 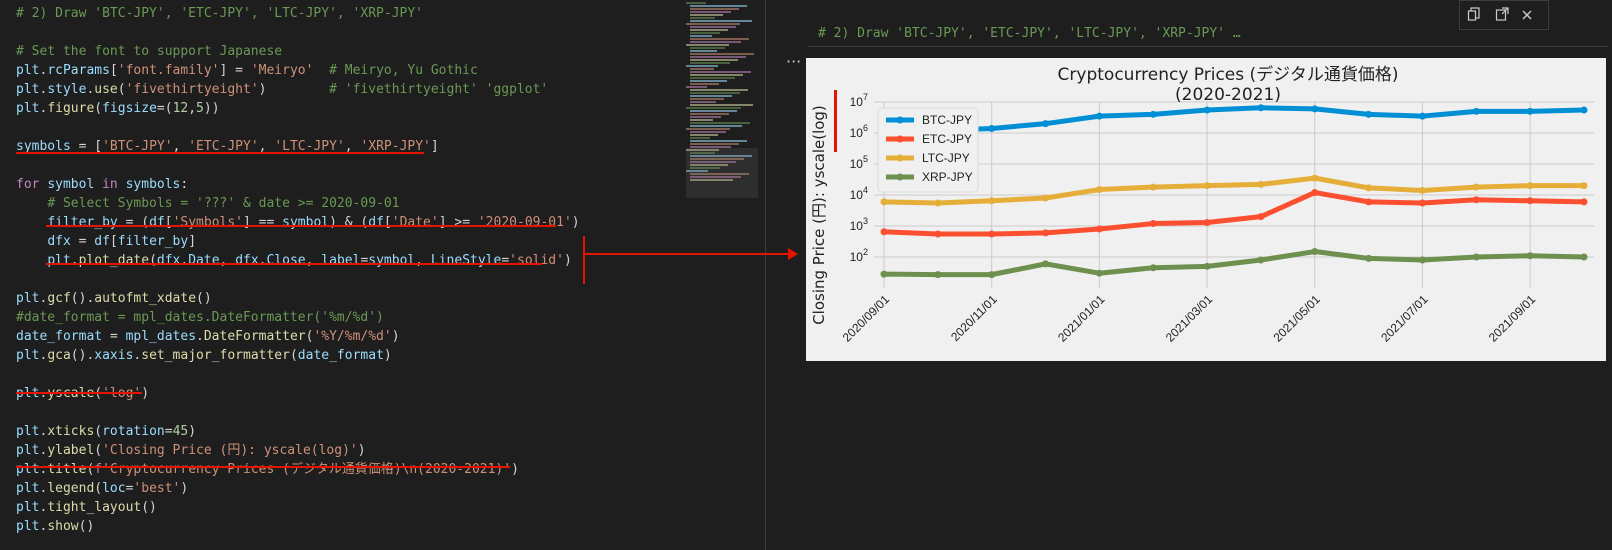 I want to click on minimap-slider, so click(x=722, y=173).